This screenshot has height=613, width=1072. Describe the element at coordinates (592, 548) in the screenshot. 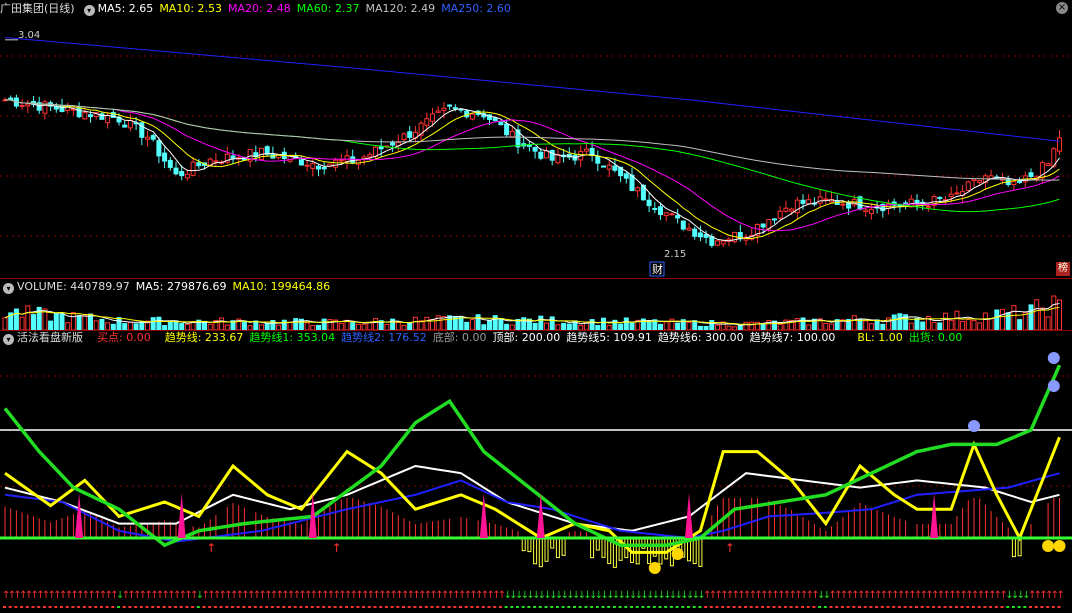

I see `trend-bar-down` at that location.